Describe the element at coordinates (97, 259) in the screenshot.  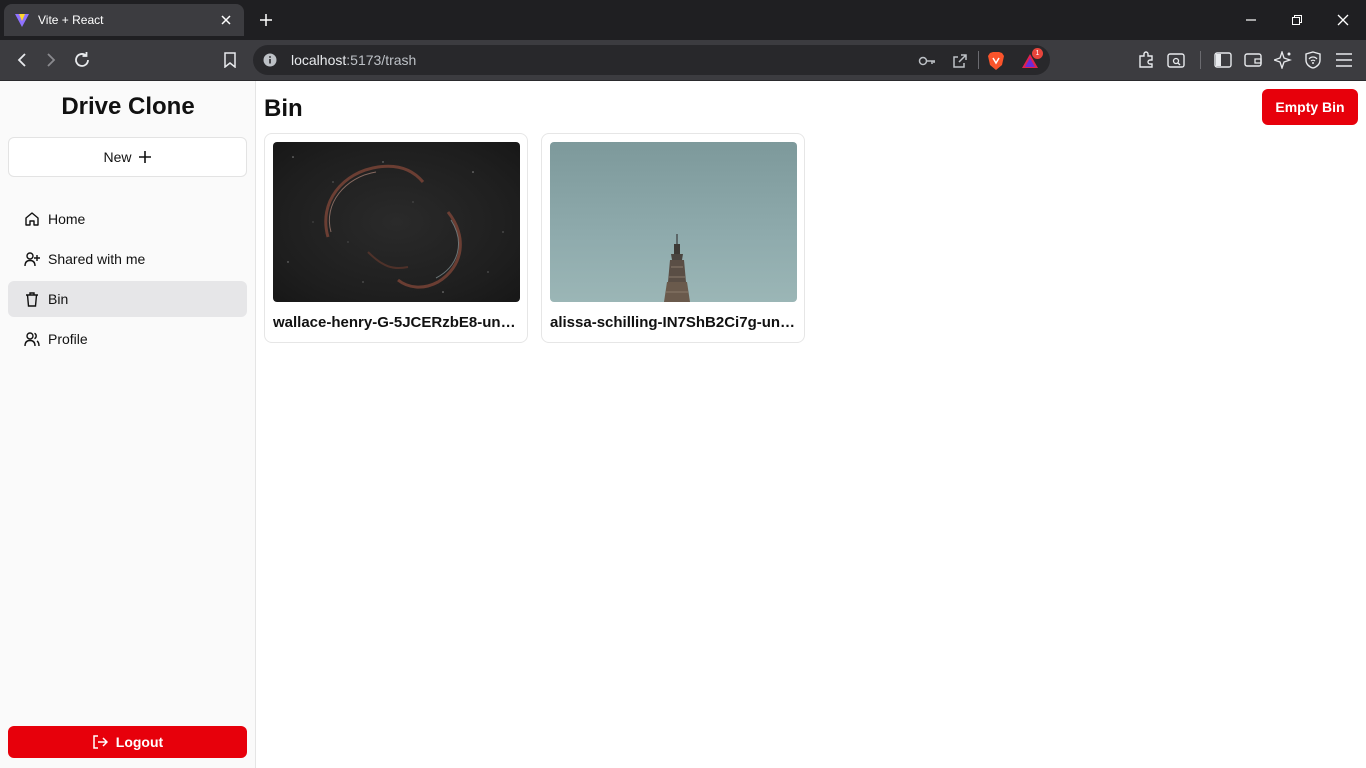
I see `sidebar-item-label: Shared with me` at that location.